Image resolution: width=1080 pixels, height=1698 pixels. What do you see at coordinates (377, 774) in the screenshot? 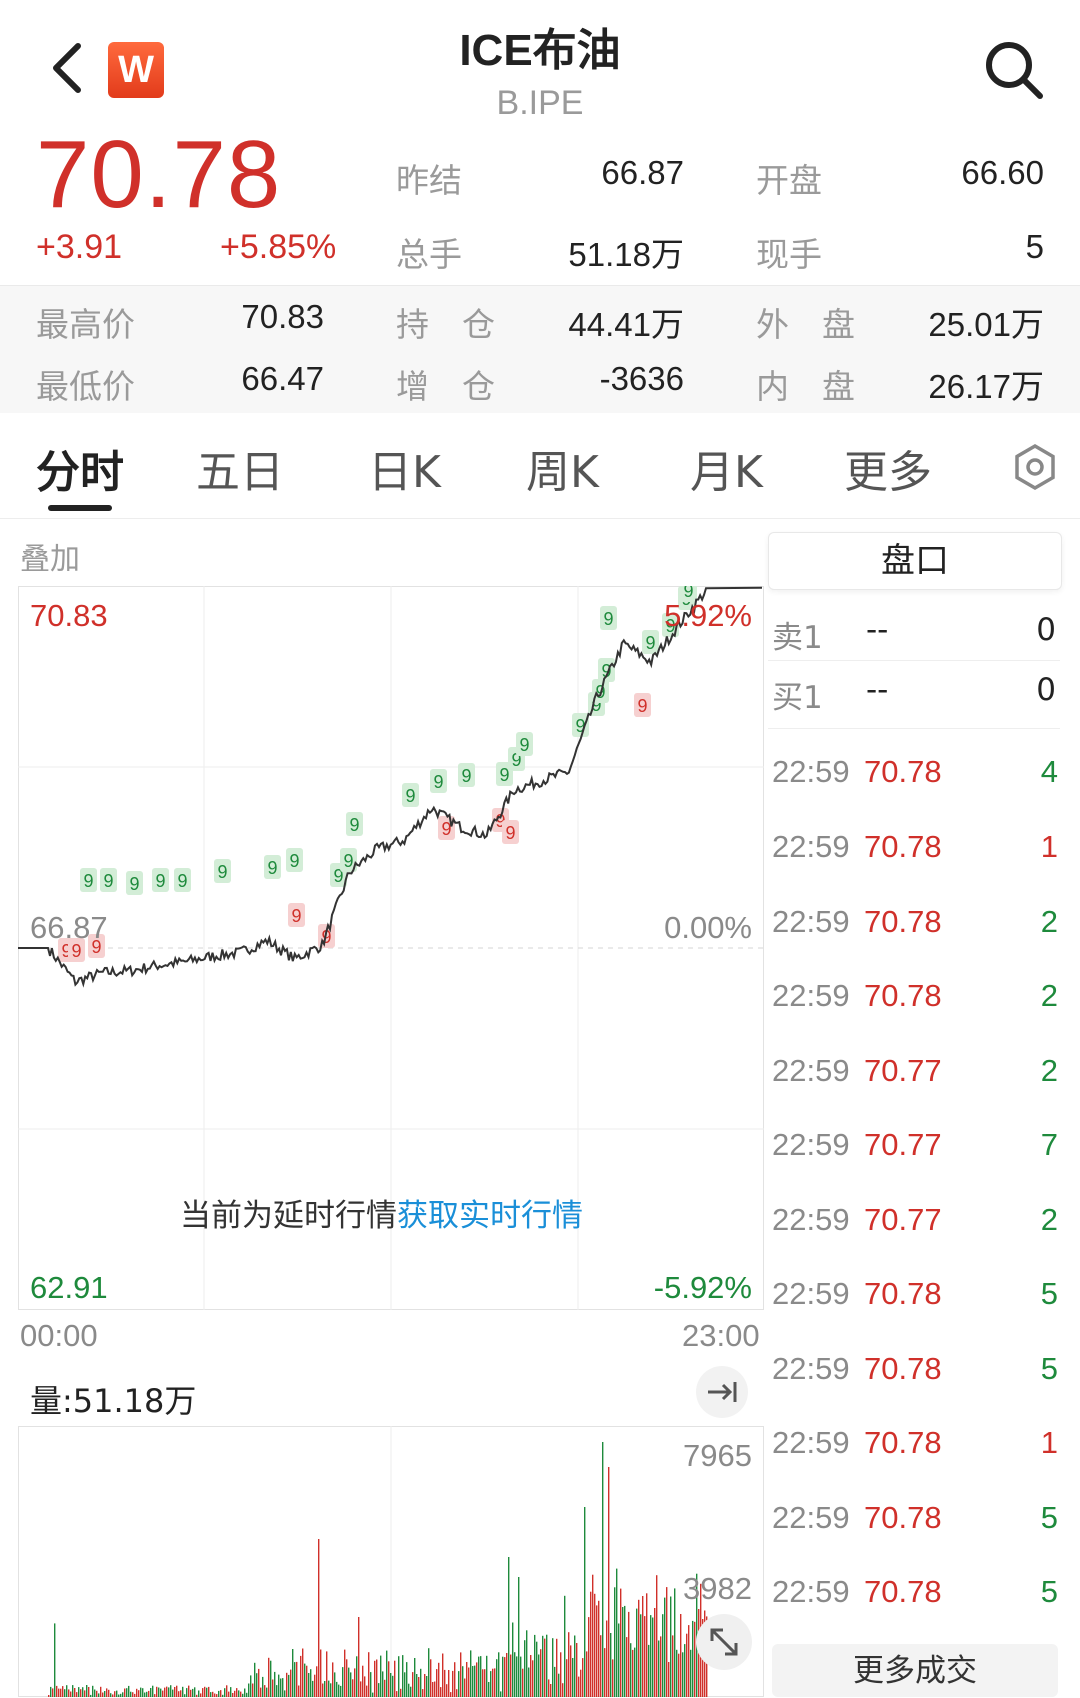
I see `signal-markers: 99999999999999999999999999999999999` at bounding box center [377, 774].